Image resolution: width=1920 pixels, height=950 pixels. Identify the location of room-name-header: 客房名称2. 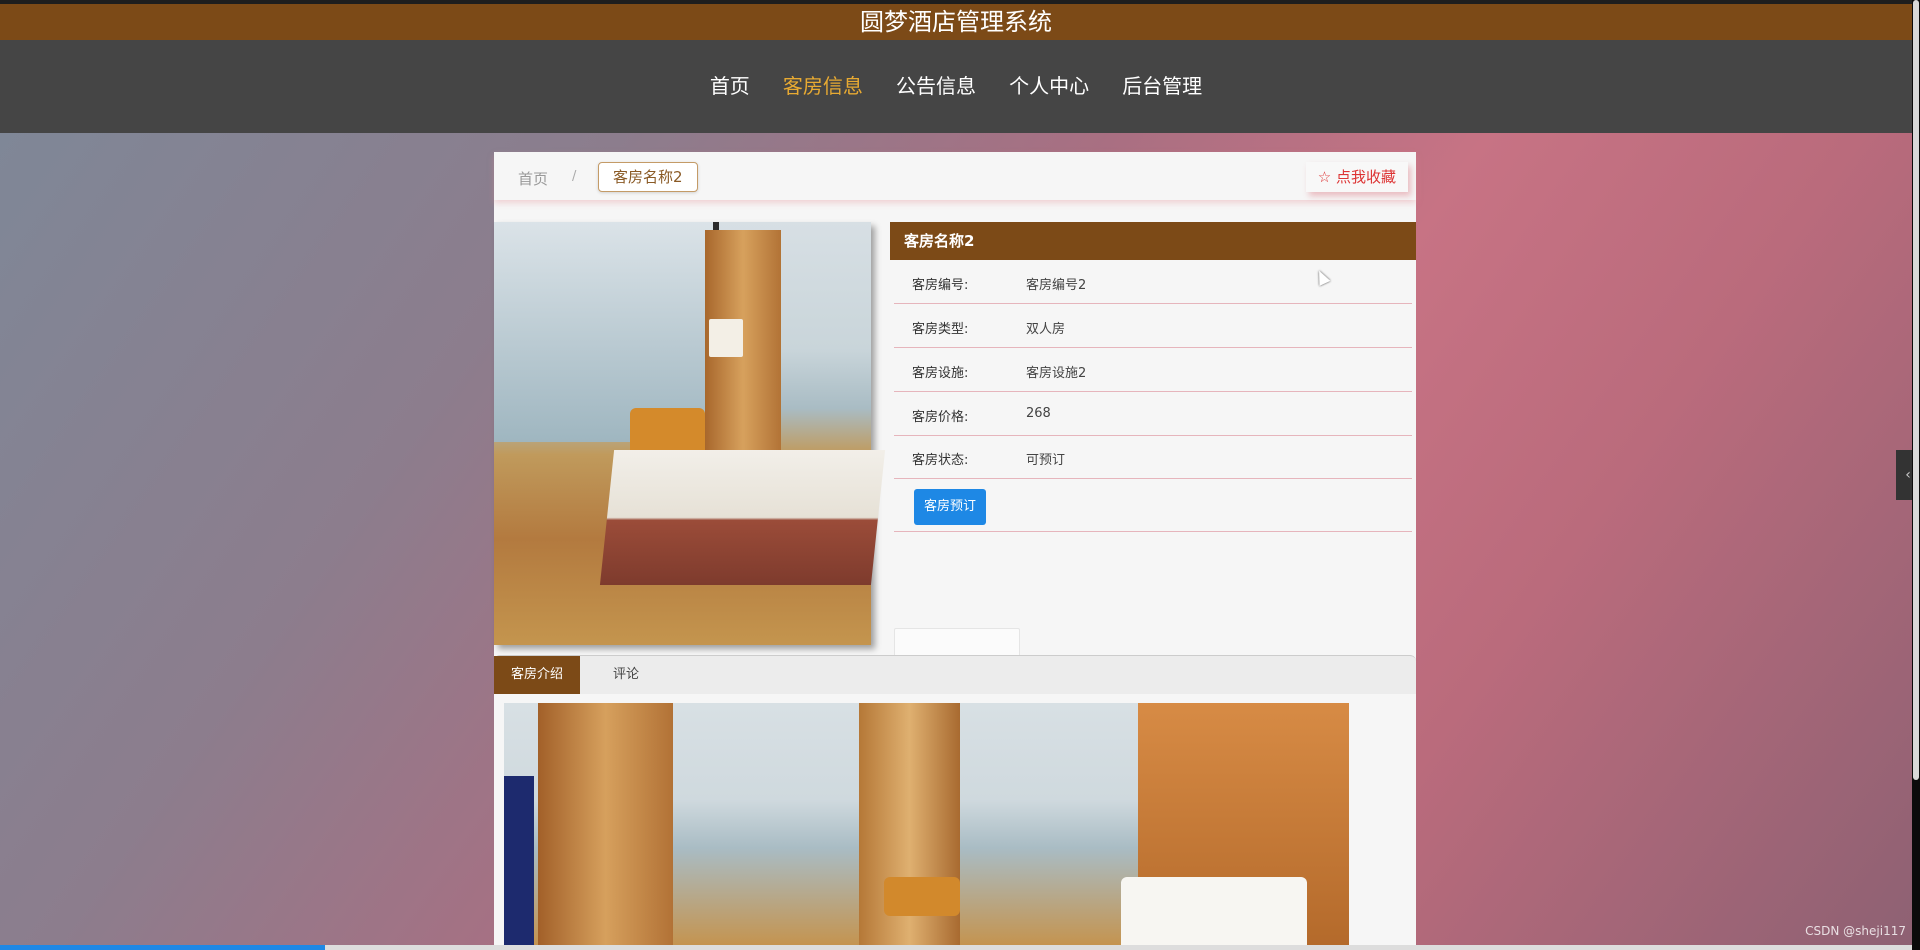
(1153, 241).